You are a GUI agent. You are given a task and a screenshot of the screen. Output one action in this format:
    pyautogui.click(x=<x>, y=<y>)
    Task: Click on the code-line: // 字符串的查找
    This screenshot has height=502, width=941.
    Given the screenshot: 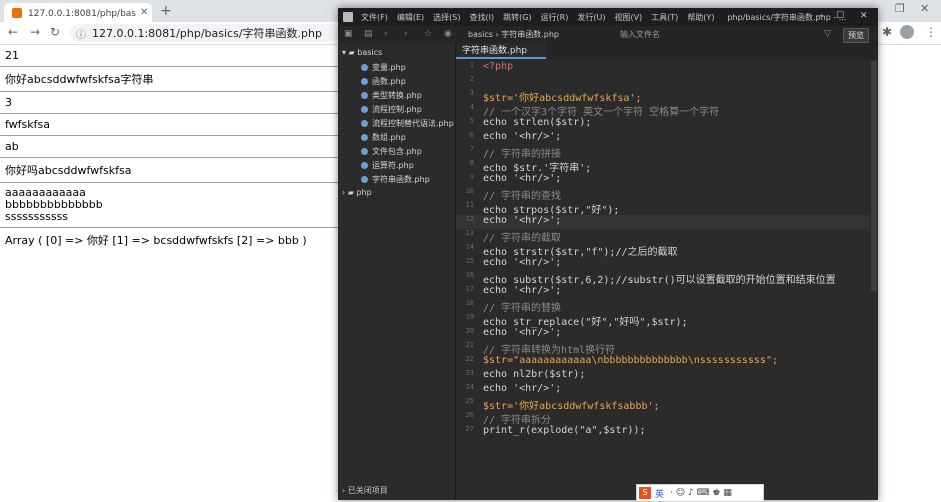 What is the action you would take?
    pyautogui.click(x=522, y=196)
    